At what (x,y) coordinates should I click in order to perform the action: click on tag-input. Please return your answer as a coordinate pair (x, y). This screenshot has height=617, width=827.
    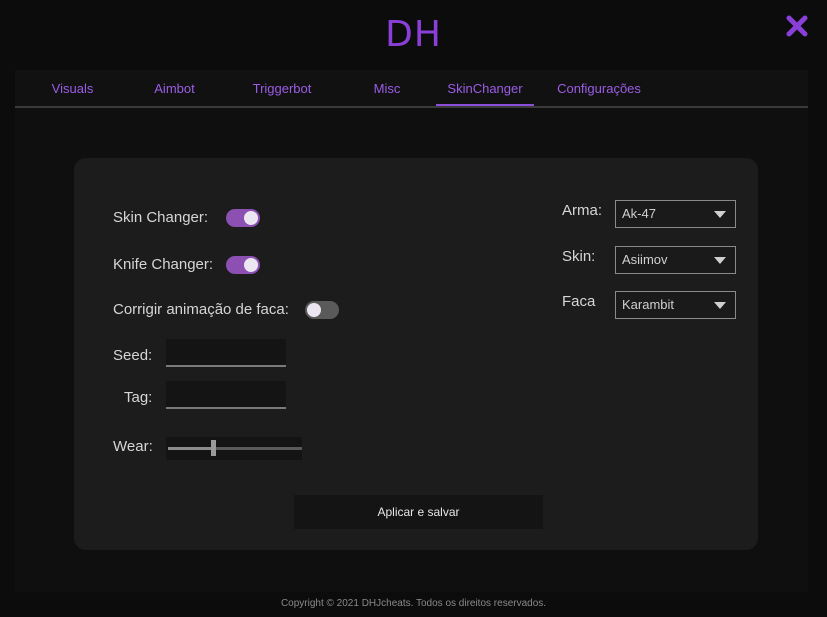
    Looking at the image, I should click on (226, 395).